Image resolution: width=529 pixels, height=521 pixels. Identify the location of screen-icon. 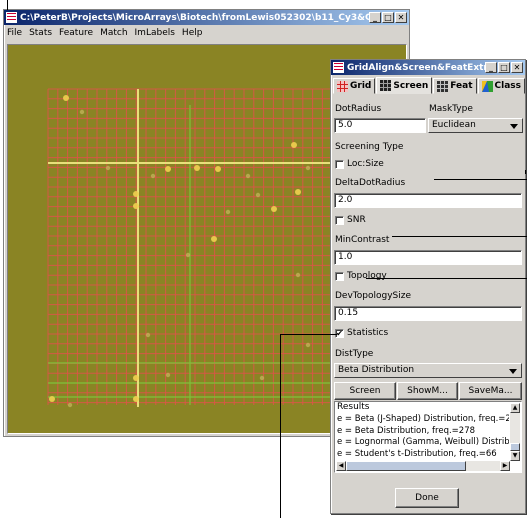
(386, 85).